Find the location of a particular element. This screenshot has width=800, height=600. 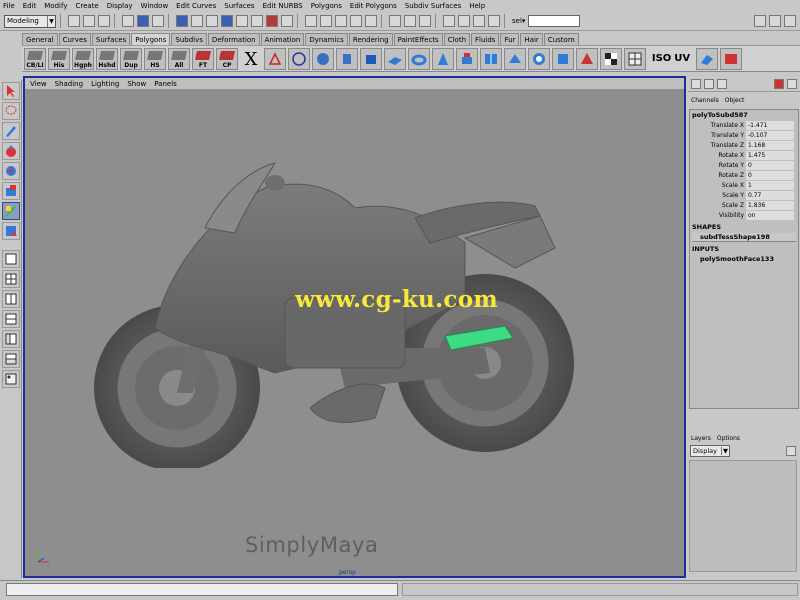

poly-cube-icon is located at coordinates (371, 58).